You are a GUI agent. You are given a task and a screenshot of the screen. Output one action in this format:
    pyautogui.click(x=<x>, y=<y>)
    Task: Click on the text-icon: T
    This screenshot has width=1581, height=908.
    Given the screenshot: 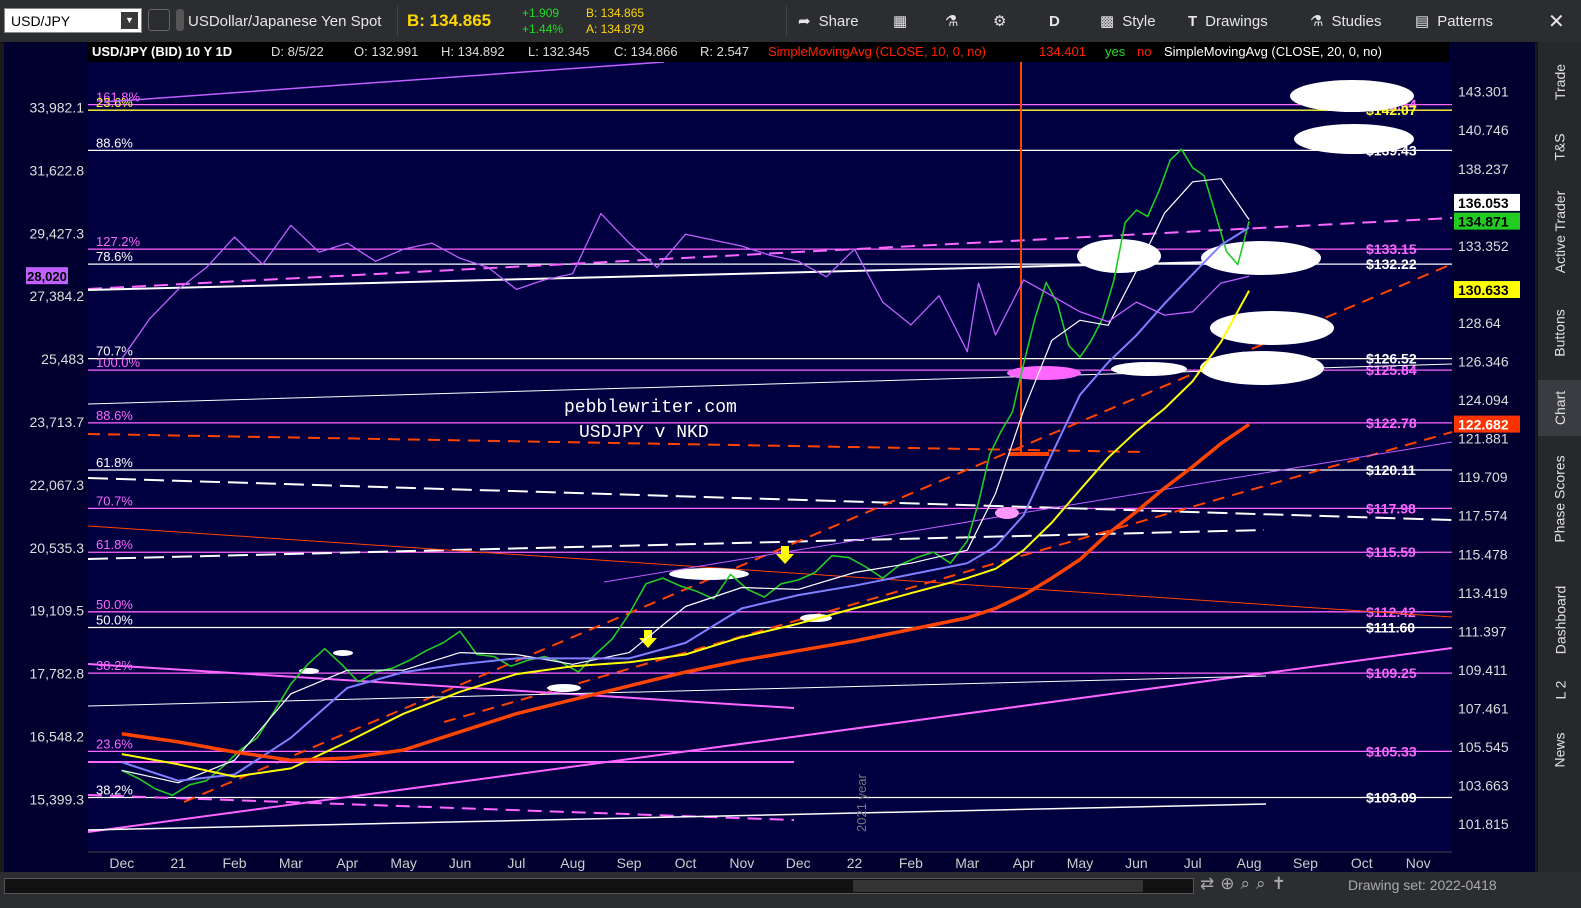 What is the action you would take?
    pyautogui.click(x=1193, y=21)
    